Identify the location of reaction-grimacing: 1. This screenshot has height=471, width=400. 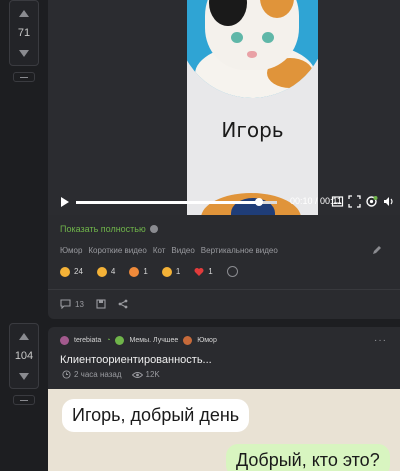
(171, 271).